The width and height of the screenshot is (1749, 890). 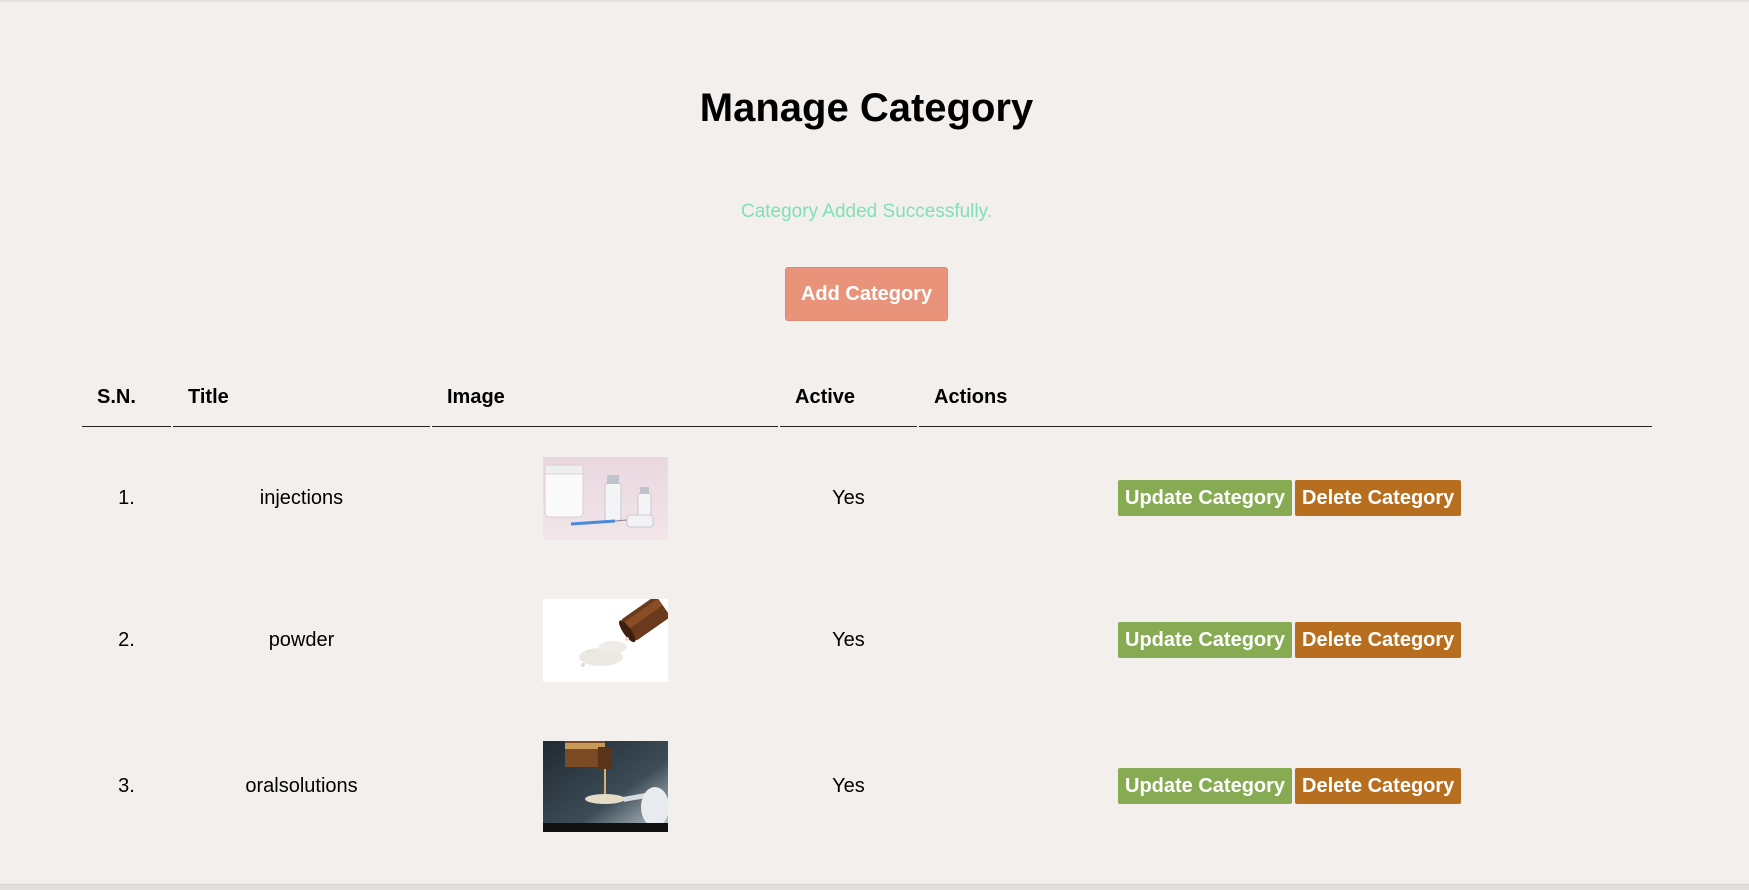 What do you see at coordinates (874, 887) in the screenshot?
I see `bottom-border` at bounding box center [874, 887].